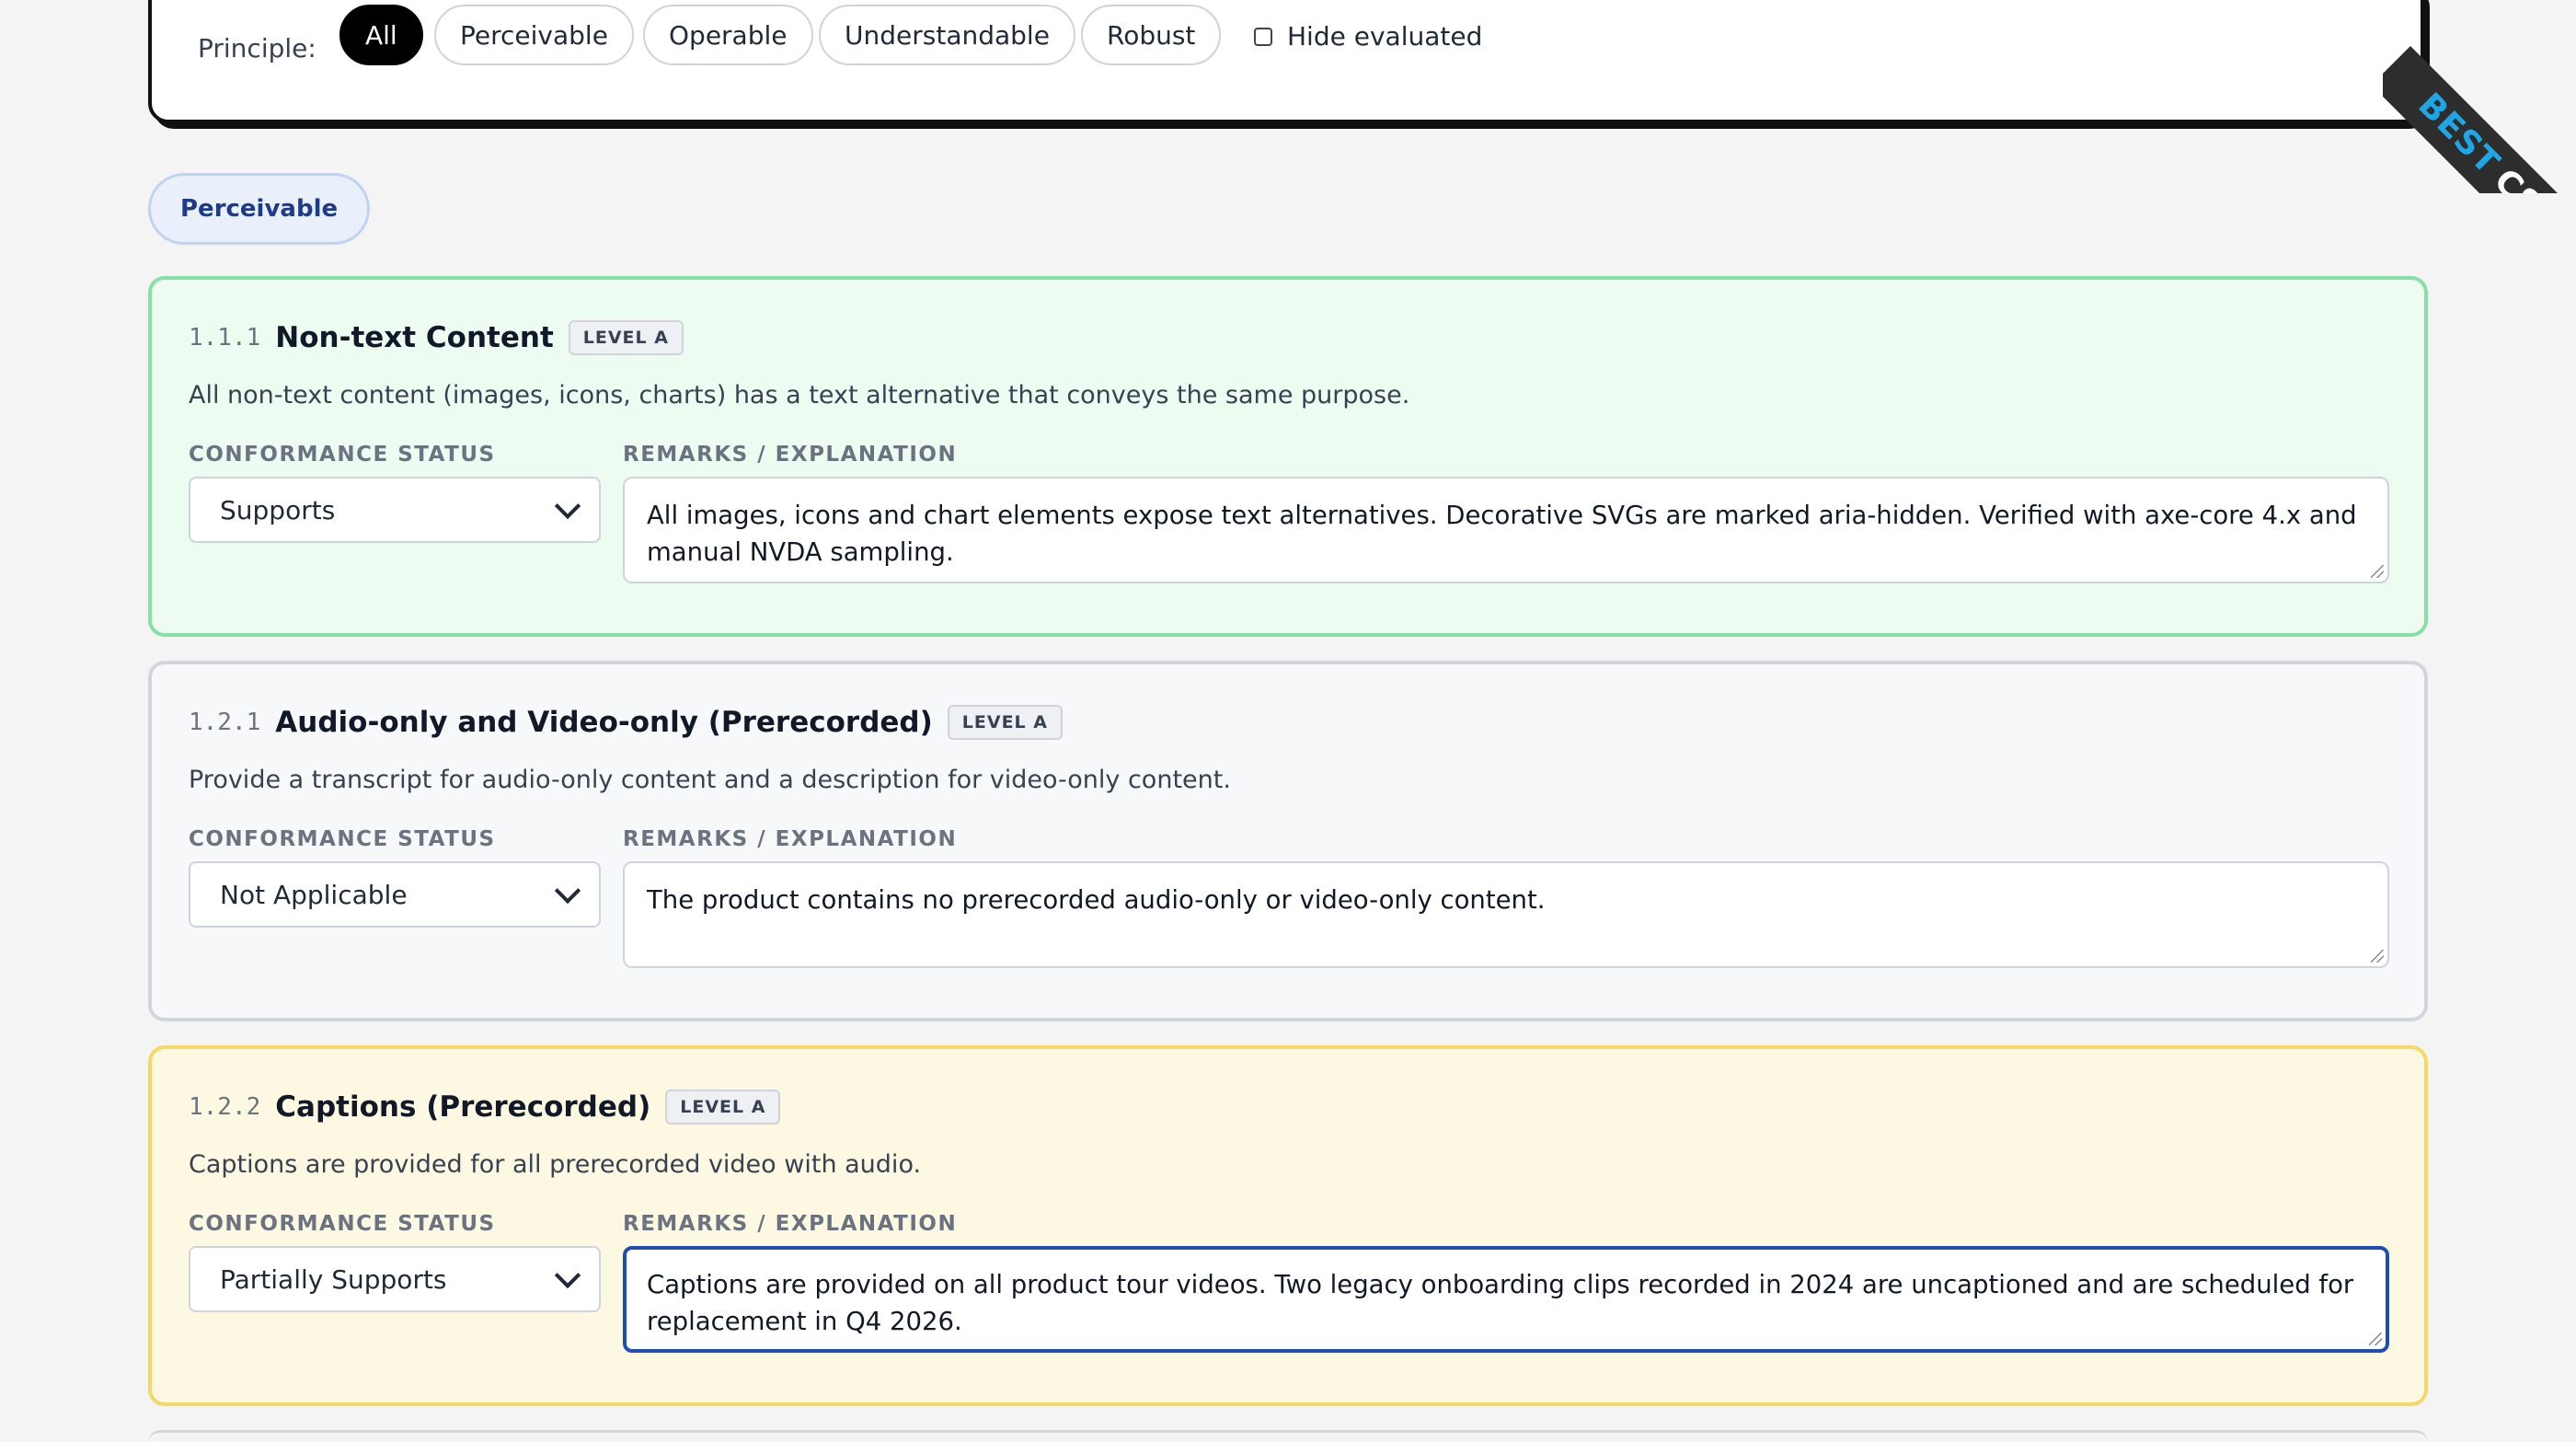  Describe the element at coordinates (1288, 1436) in the screenshot. I see `next-card-edge` at that location.